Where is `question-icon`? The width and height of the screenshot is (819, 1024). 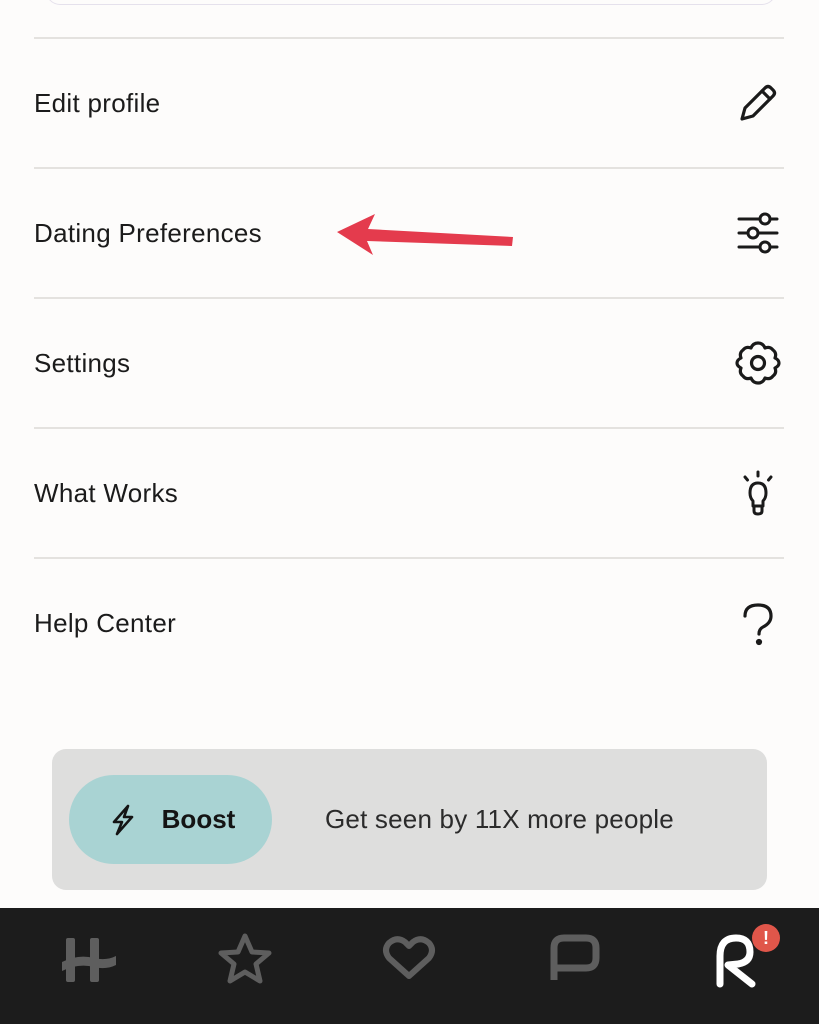
question-icon is located at coordinates (758, 623).